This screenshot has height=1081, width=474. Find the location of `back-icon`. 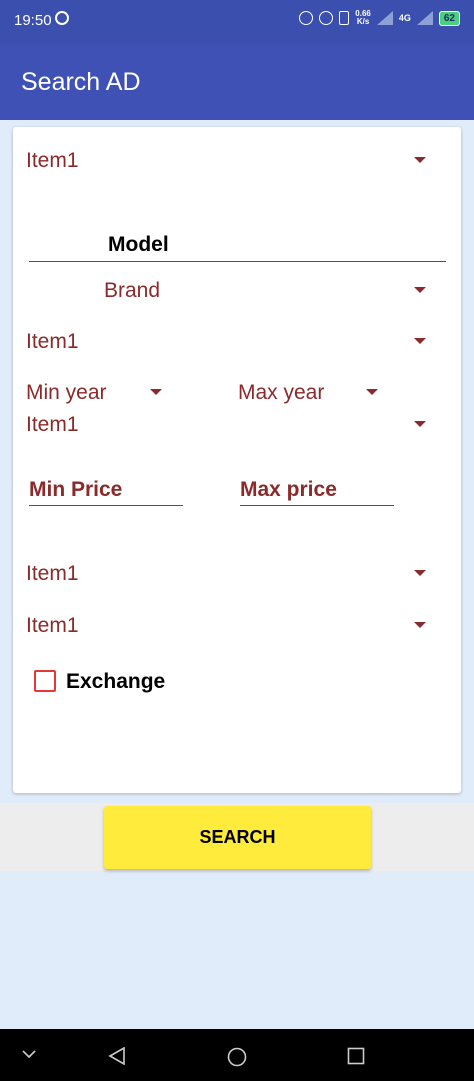

back-icon is located at coordinates (117, 1056).